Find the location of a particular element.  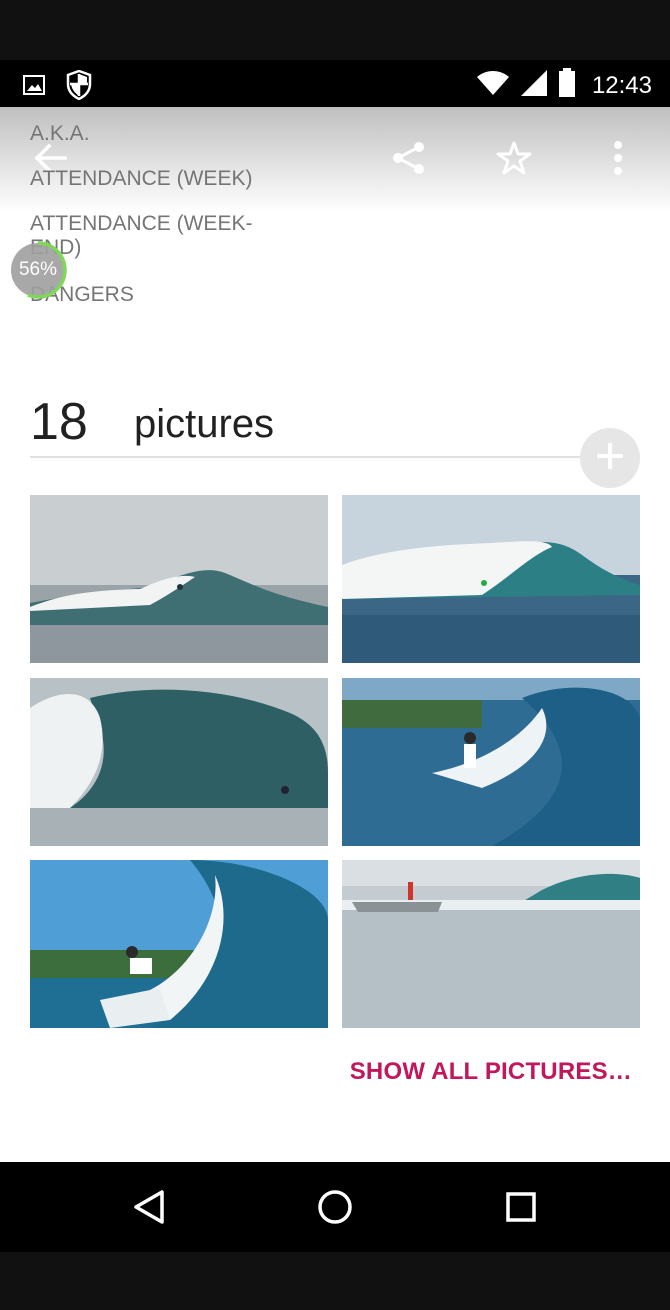

pictures-label: pictures is located at coordinates (204, 424).